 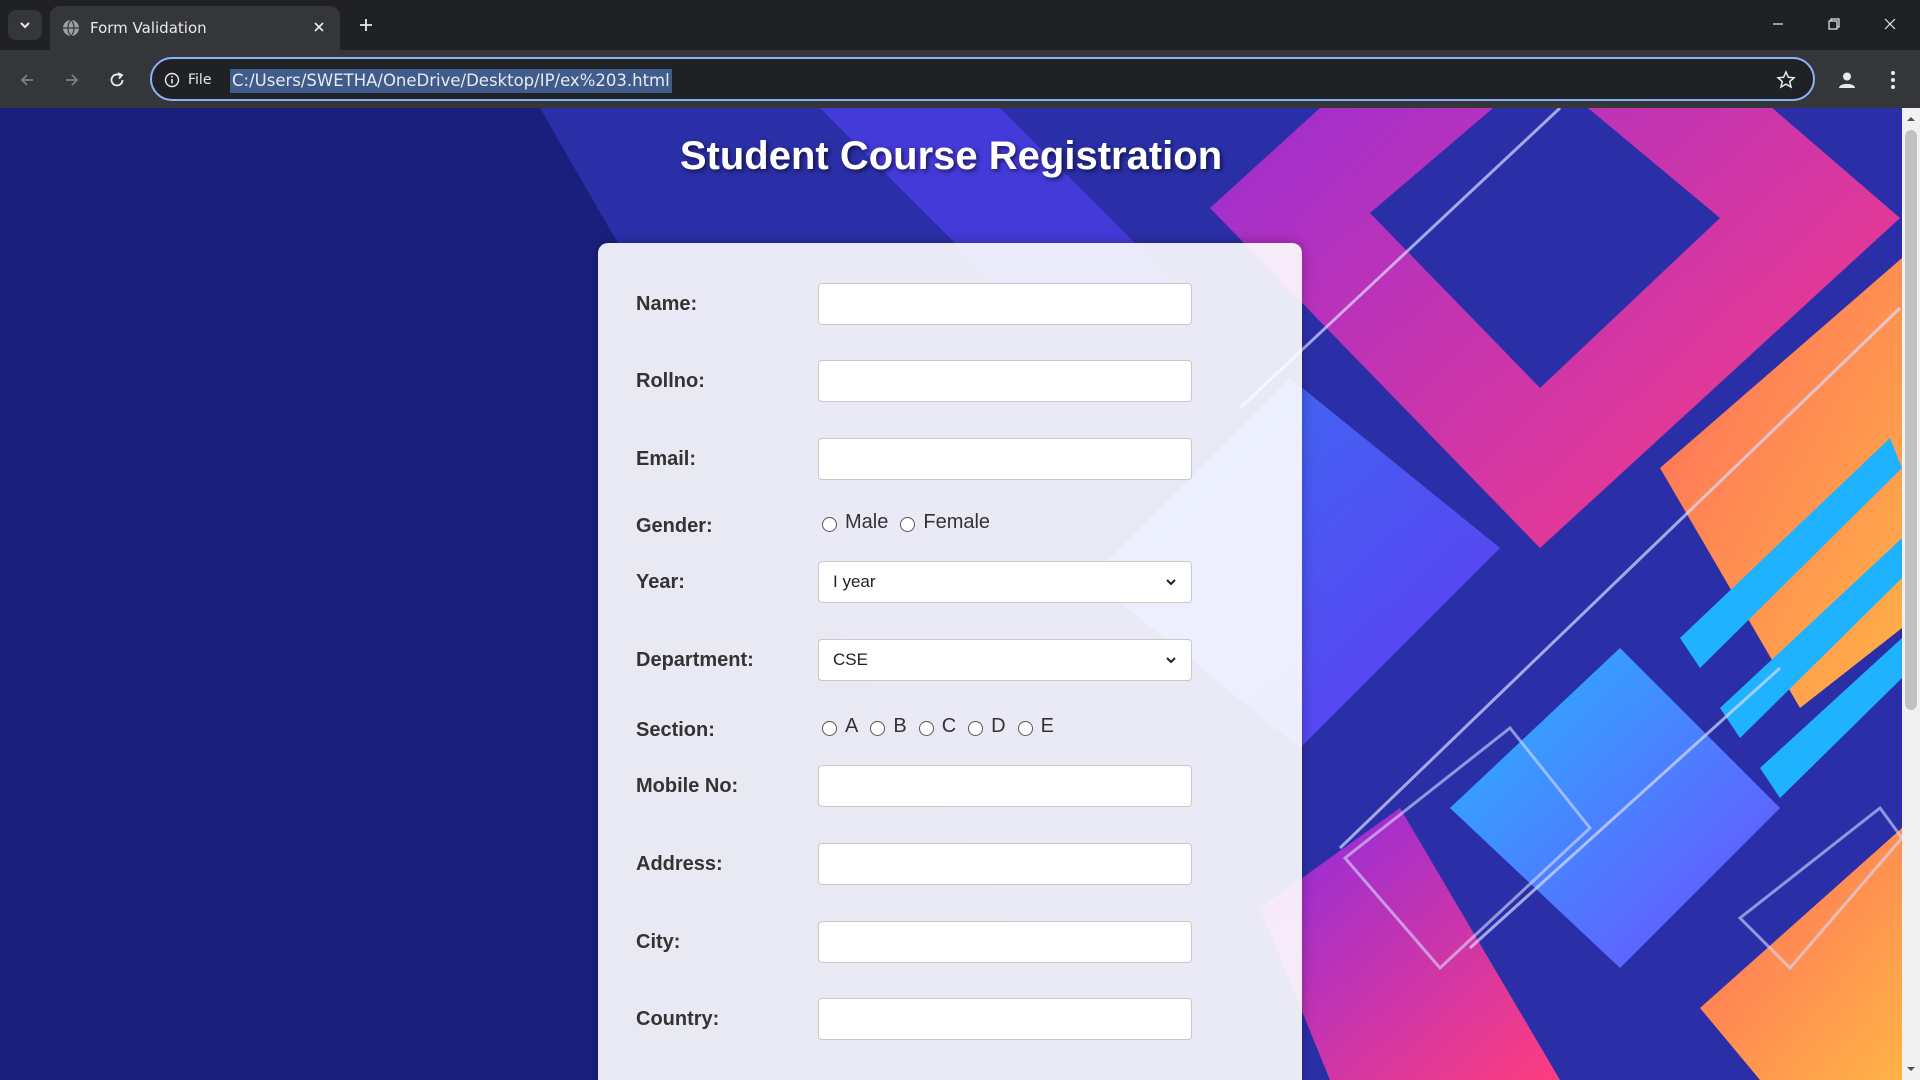 I want to click on country-label: Country:, so click(x=678, y=1019).